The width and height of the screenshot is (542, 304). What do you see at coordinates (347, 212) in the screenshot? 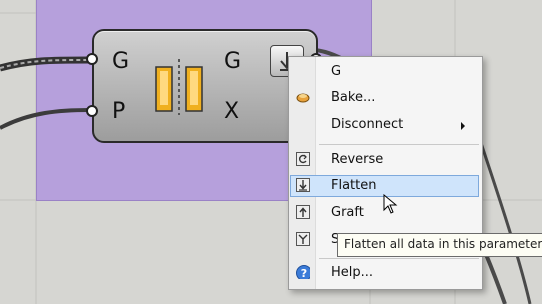
I see `menu-item-graft-label: Graft` at bounding box center [347, 212].